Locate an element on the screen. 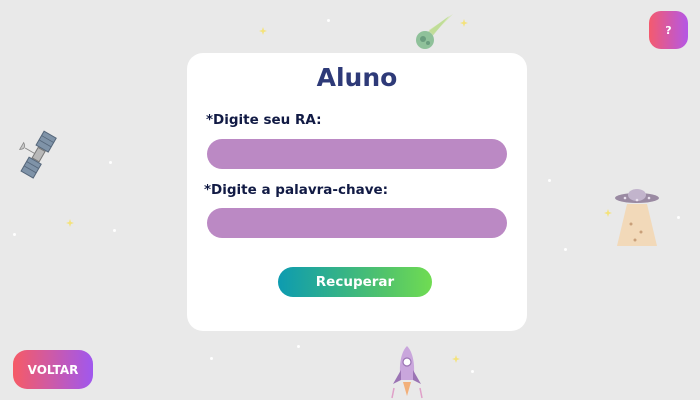 The width and height of the screenshot is (700, 400). recover-button: Recuperar is located at coordinates (355, 282).